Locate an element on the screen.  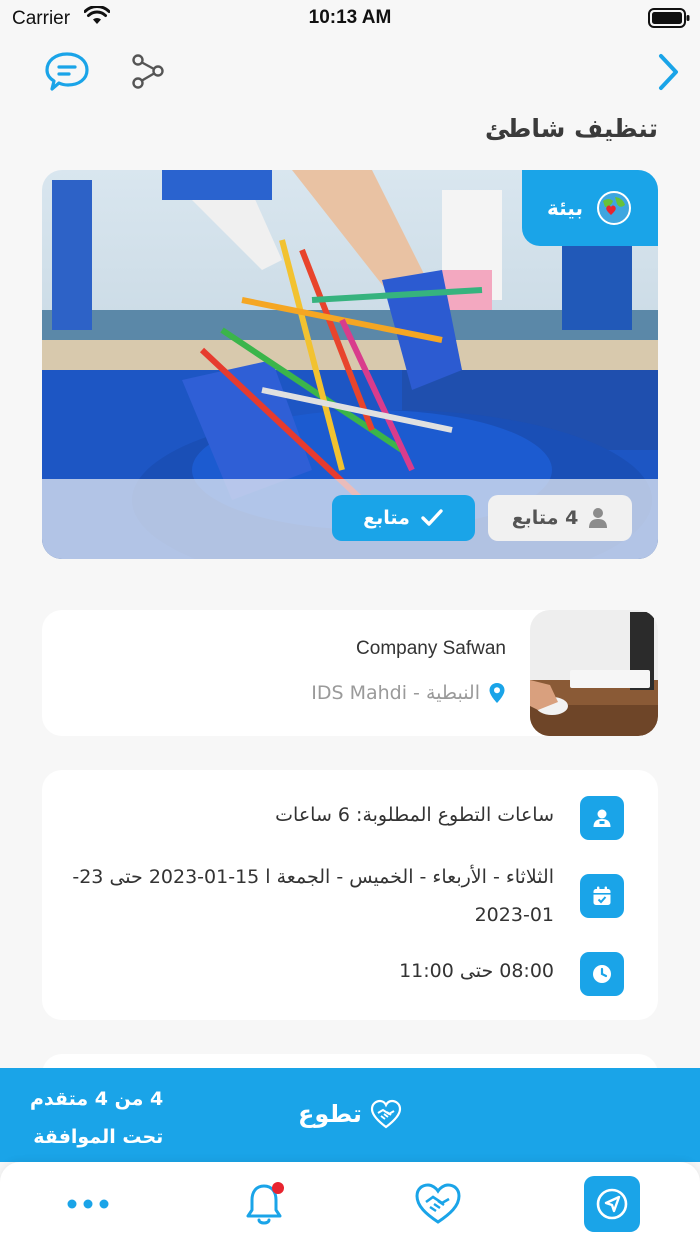
navigation-arrow-icon is located at coordinates (612, 1204).